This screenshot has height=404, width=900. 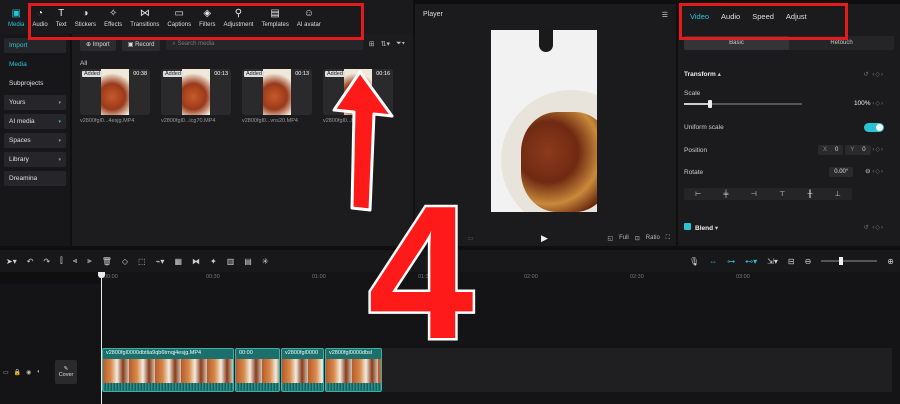 I want to click on media-item: Added 00:13 v2800fgl0...vns20.MP4, so click(x=277, y=96).